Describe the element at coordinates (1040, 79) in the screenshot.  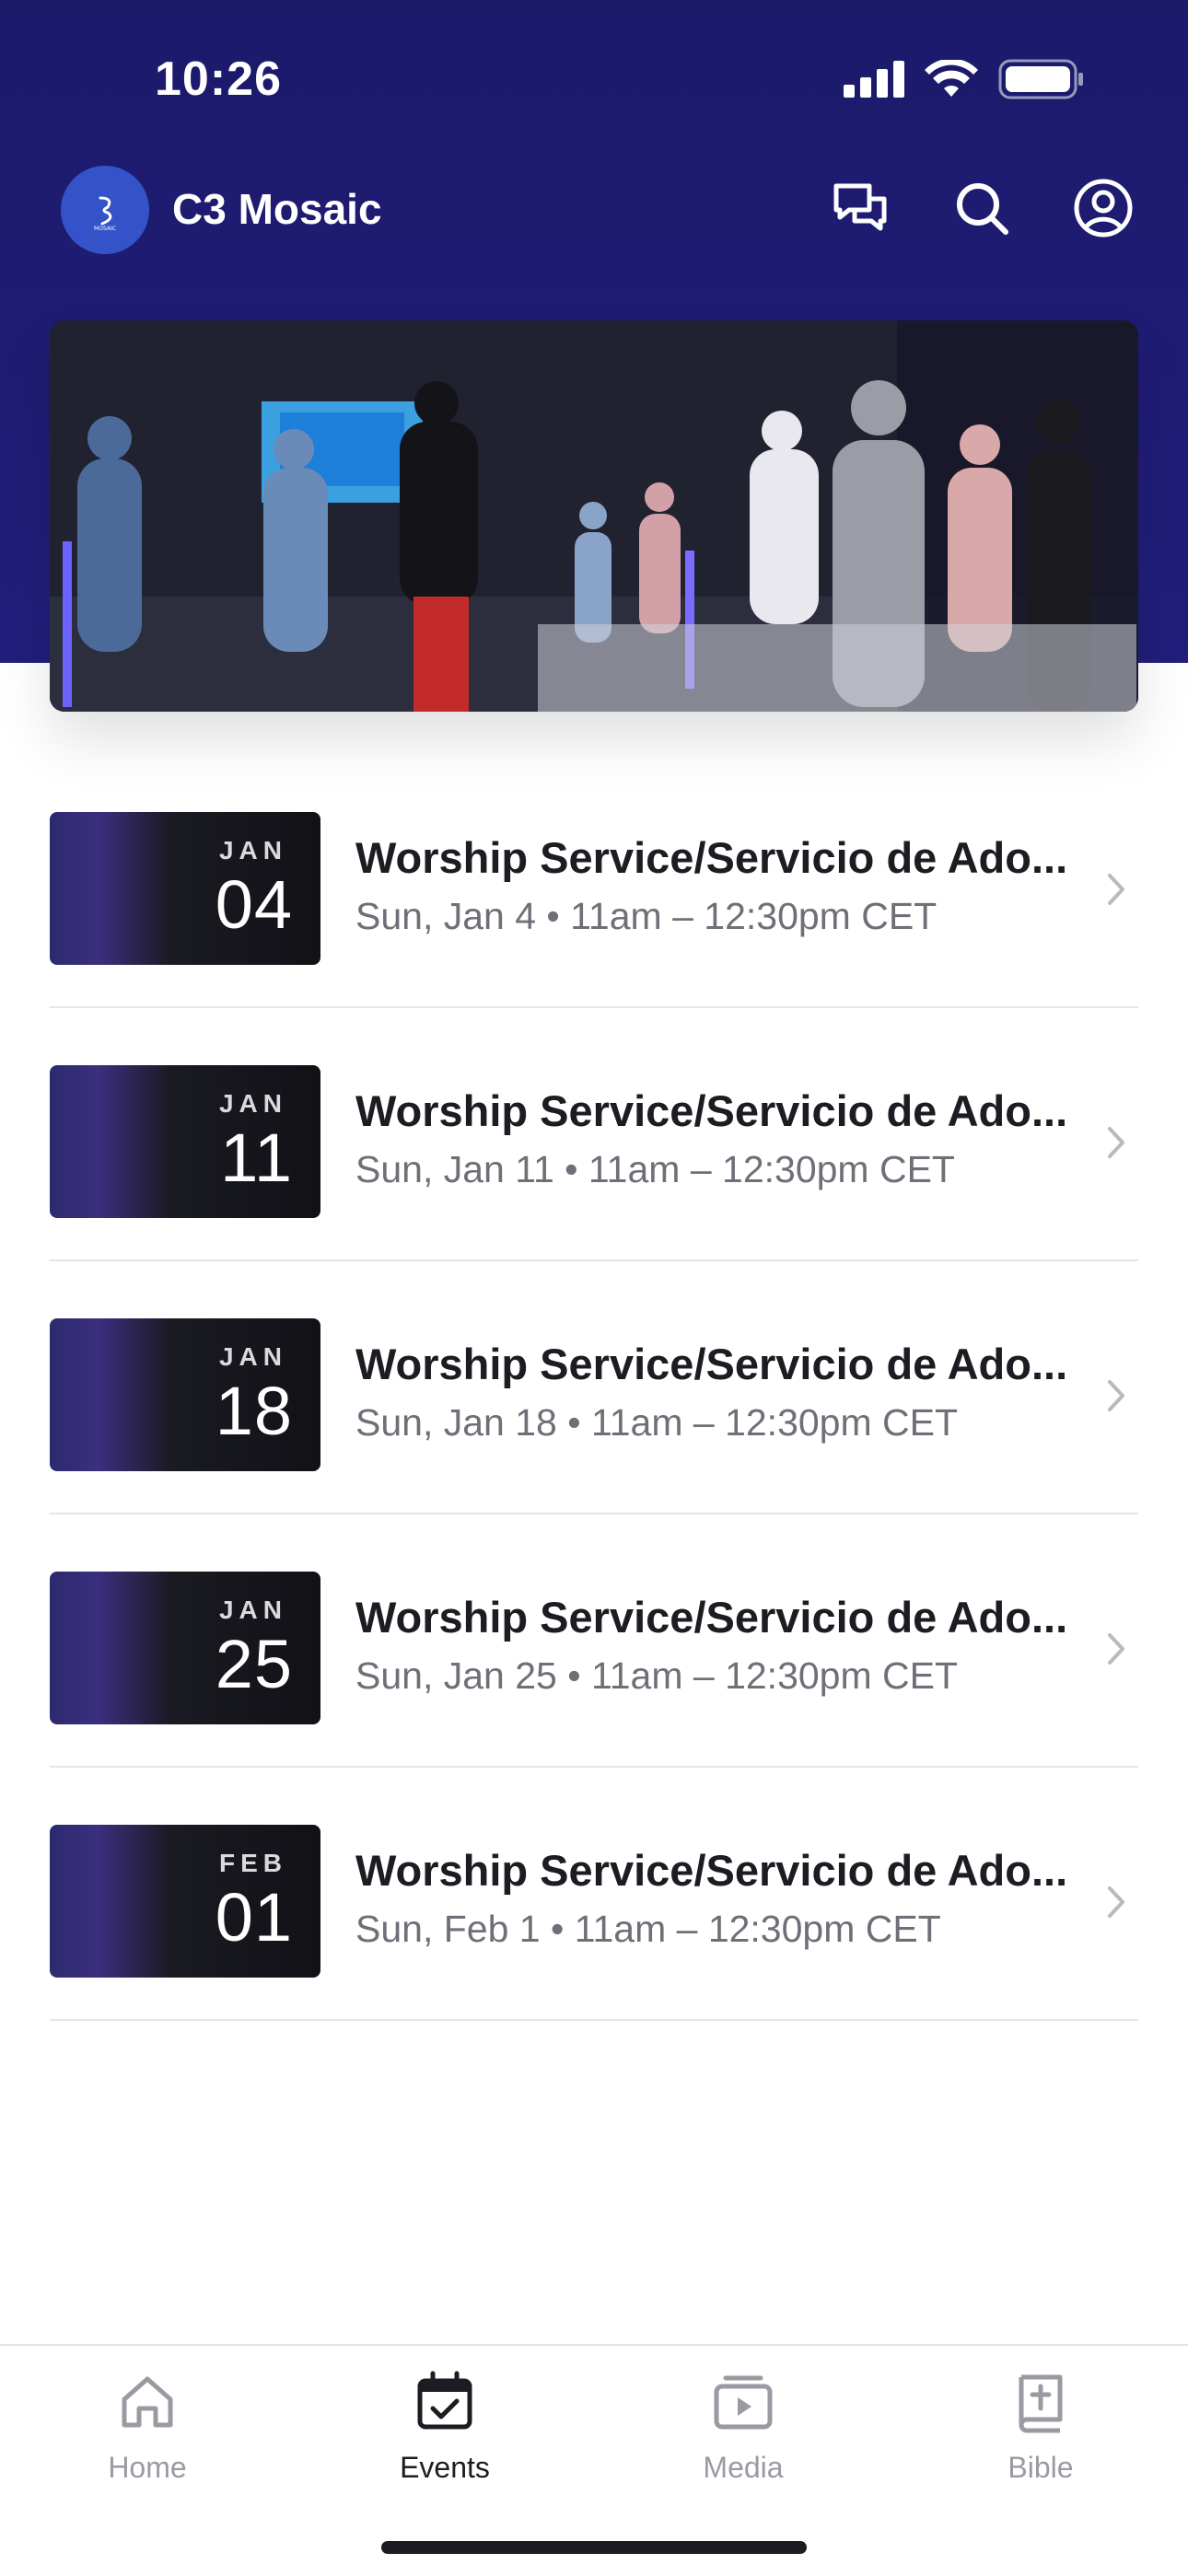
I see `battery-icon` at that location.